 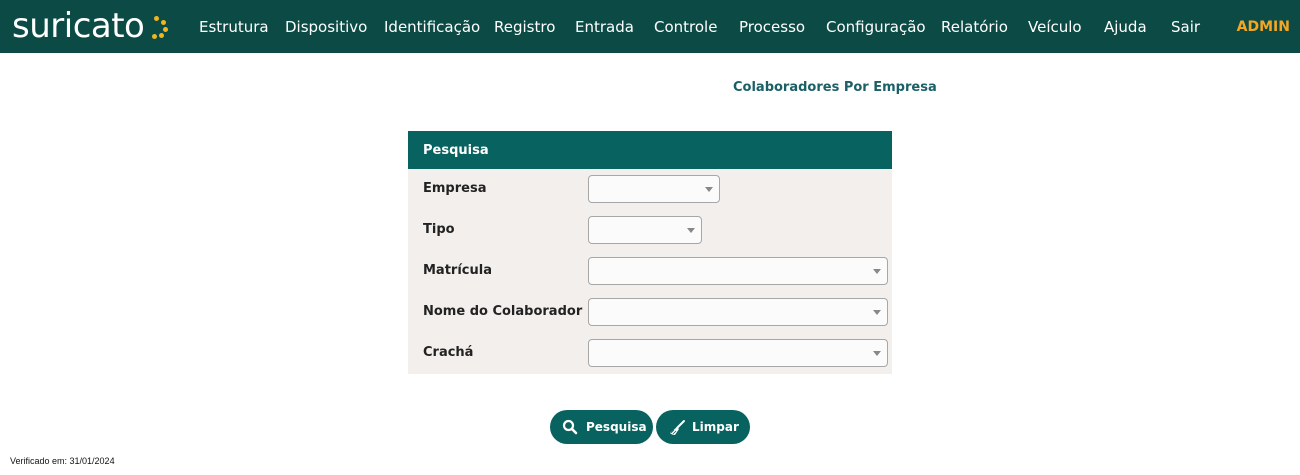 What do you see at coordinates (570, 427) in the screenshot?
I see `search-icon` at bounding box center [570, 427].